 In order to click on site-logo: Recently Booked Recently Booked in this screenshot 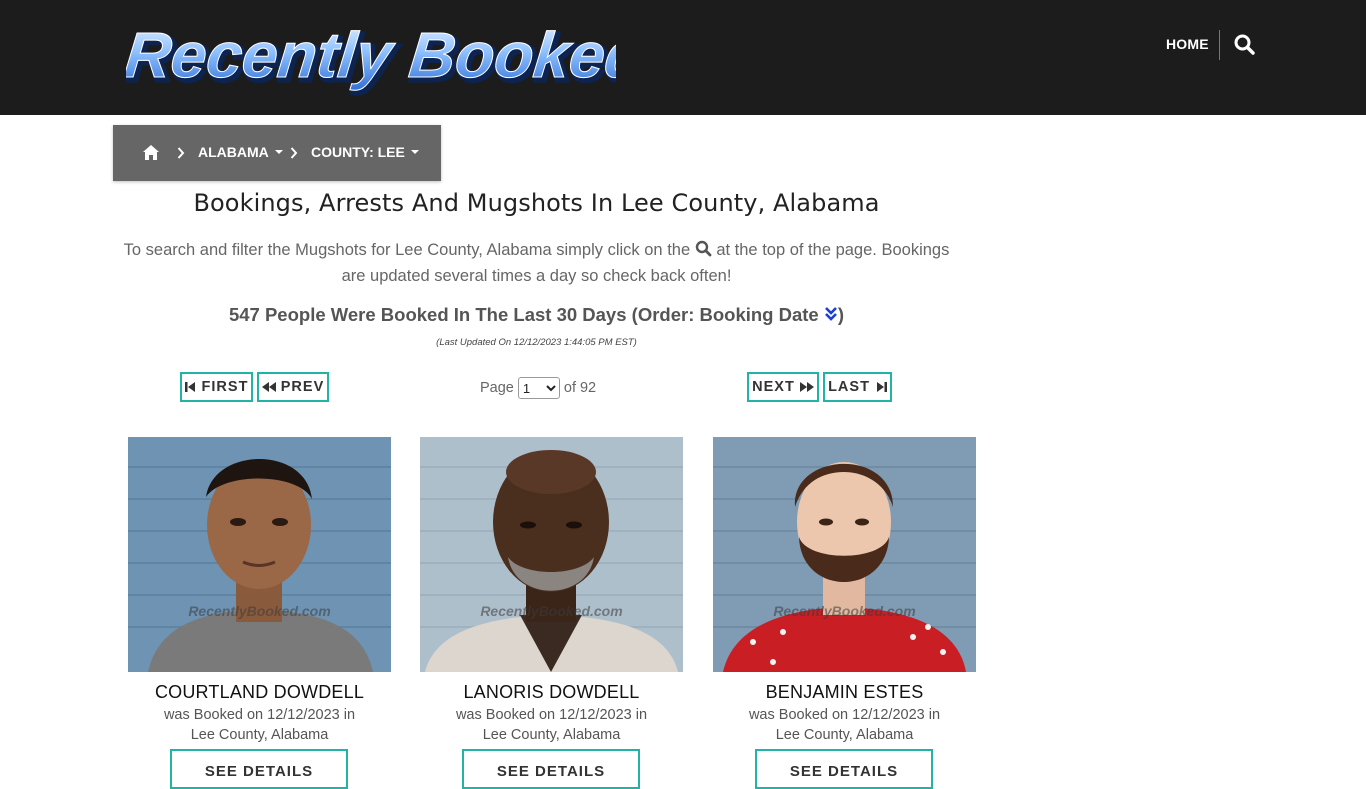, I will do `click(371, 57)`.